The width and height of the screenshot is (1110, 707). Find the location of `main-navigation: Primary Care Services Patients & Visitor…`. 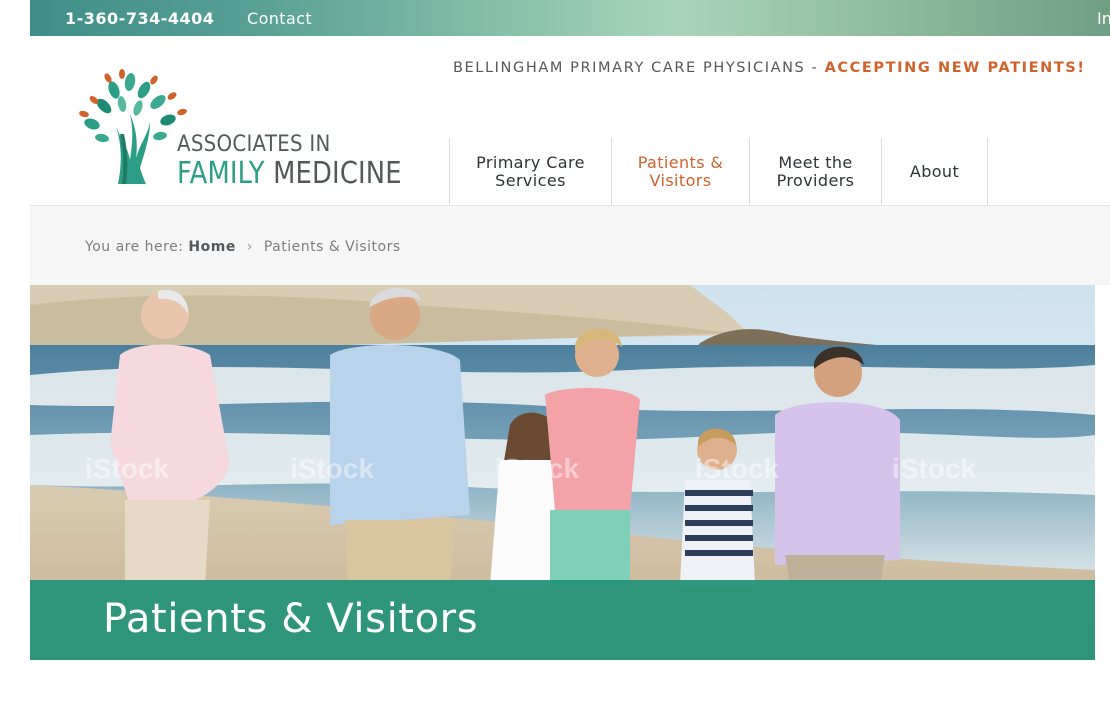

main-navigation: Primary Care Services Patients & Visitor… is located at coordinates (718, 171).